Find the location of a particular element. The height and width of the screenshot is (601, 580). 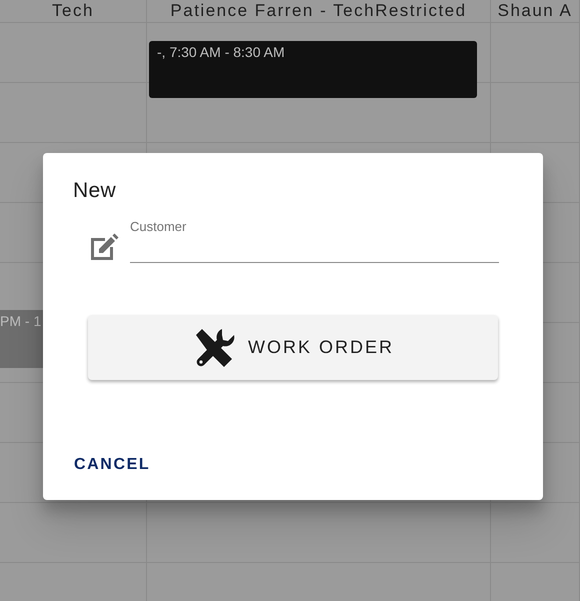

customer-field: Customer is located at coordinates (314, 241).